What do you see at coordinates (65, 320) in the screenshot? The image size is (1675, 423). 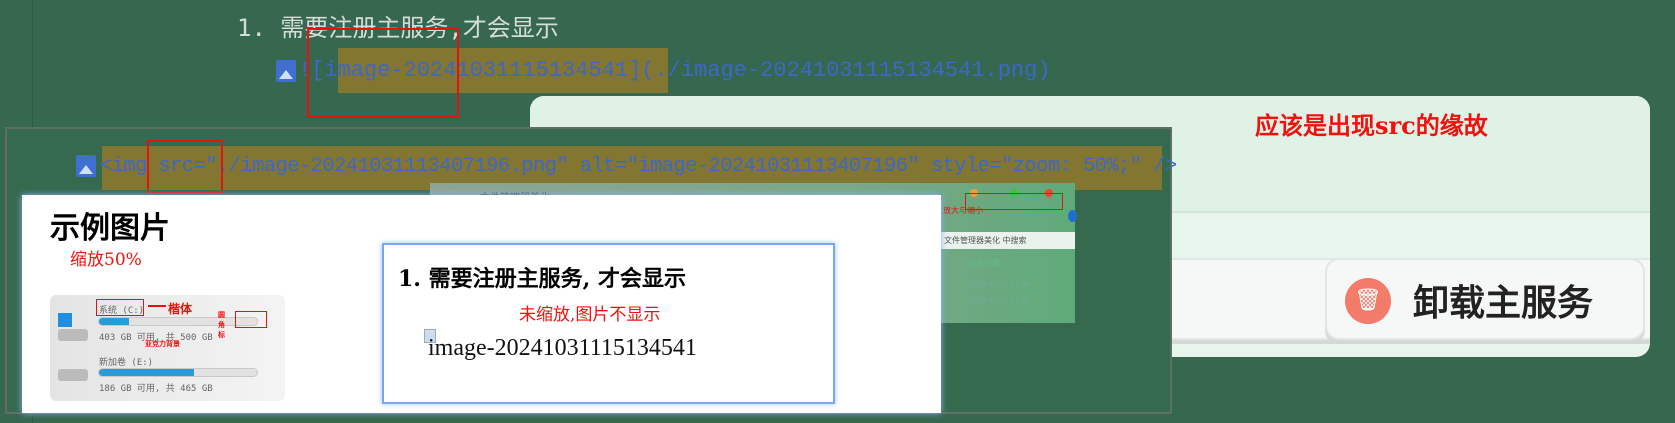 I see `windows-icon` at bounding box center [65, 320].